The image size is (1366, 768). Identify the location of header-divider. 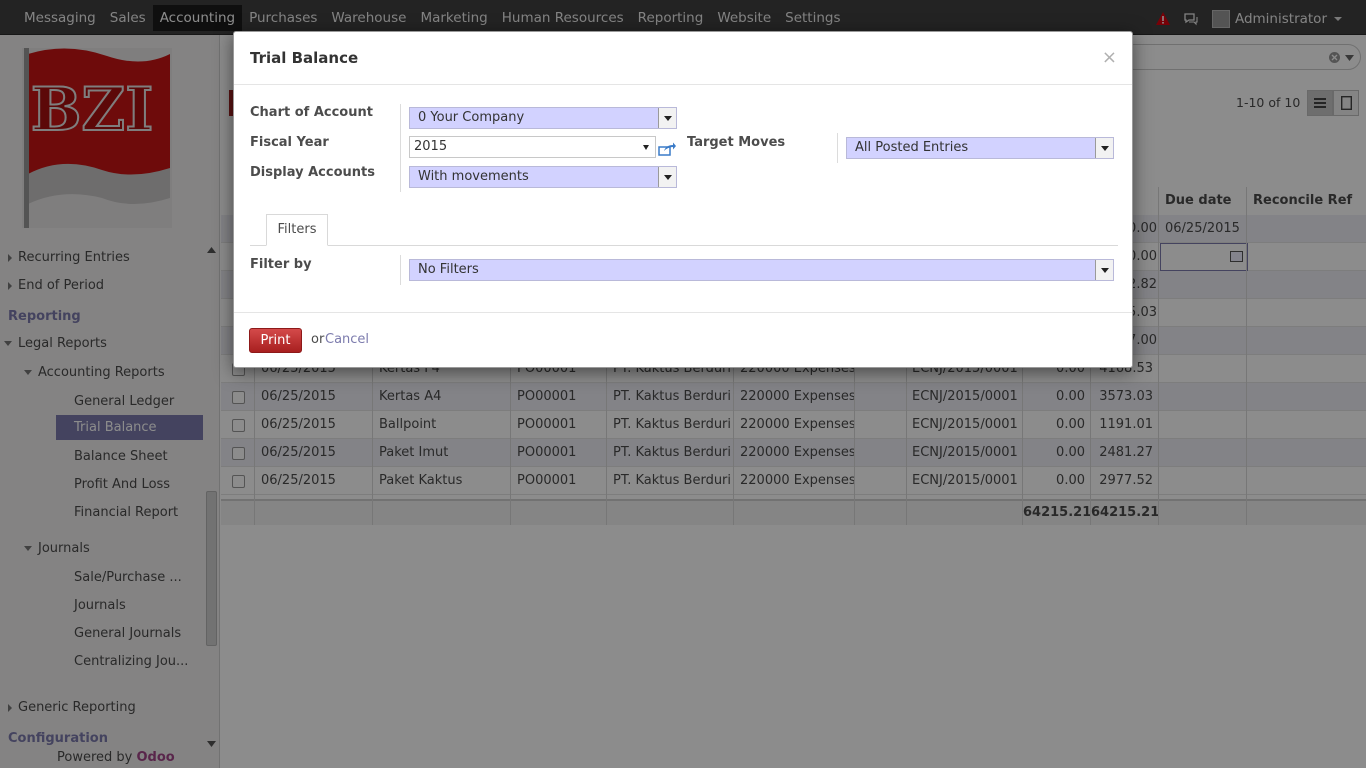
(683, 84).